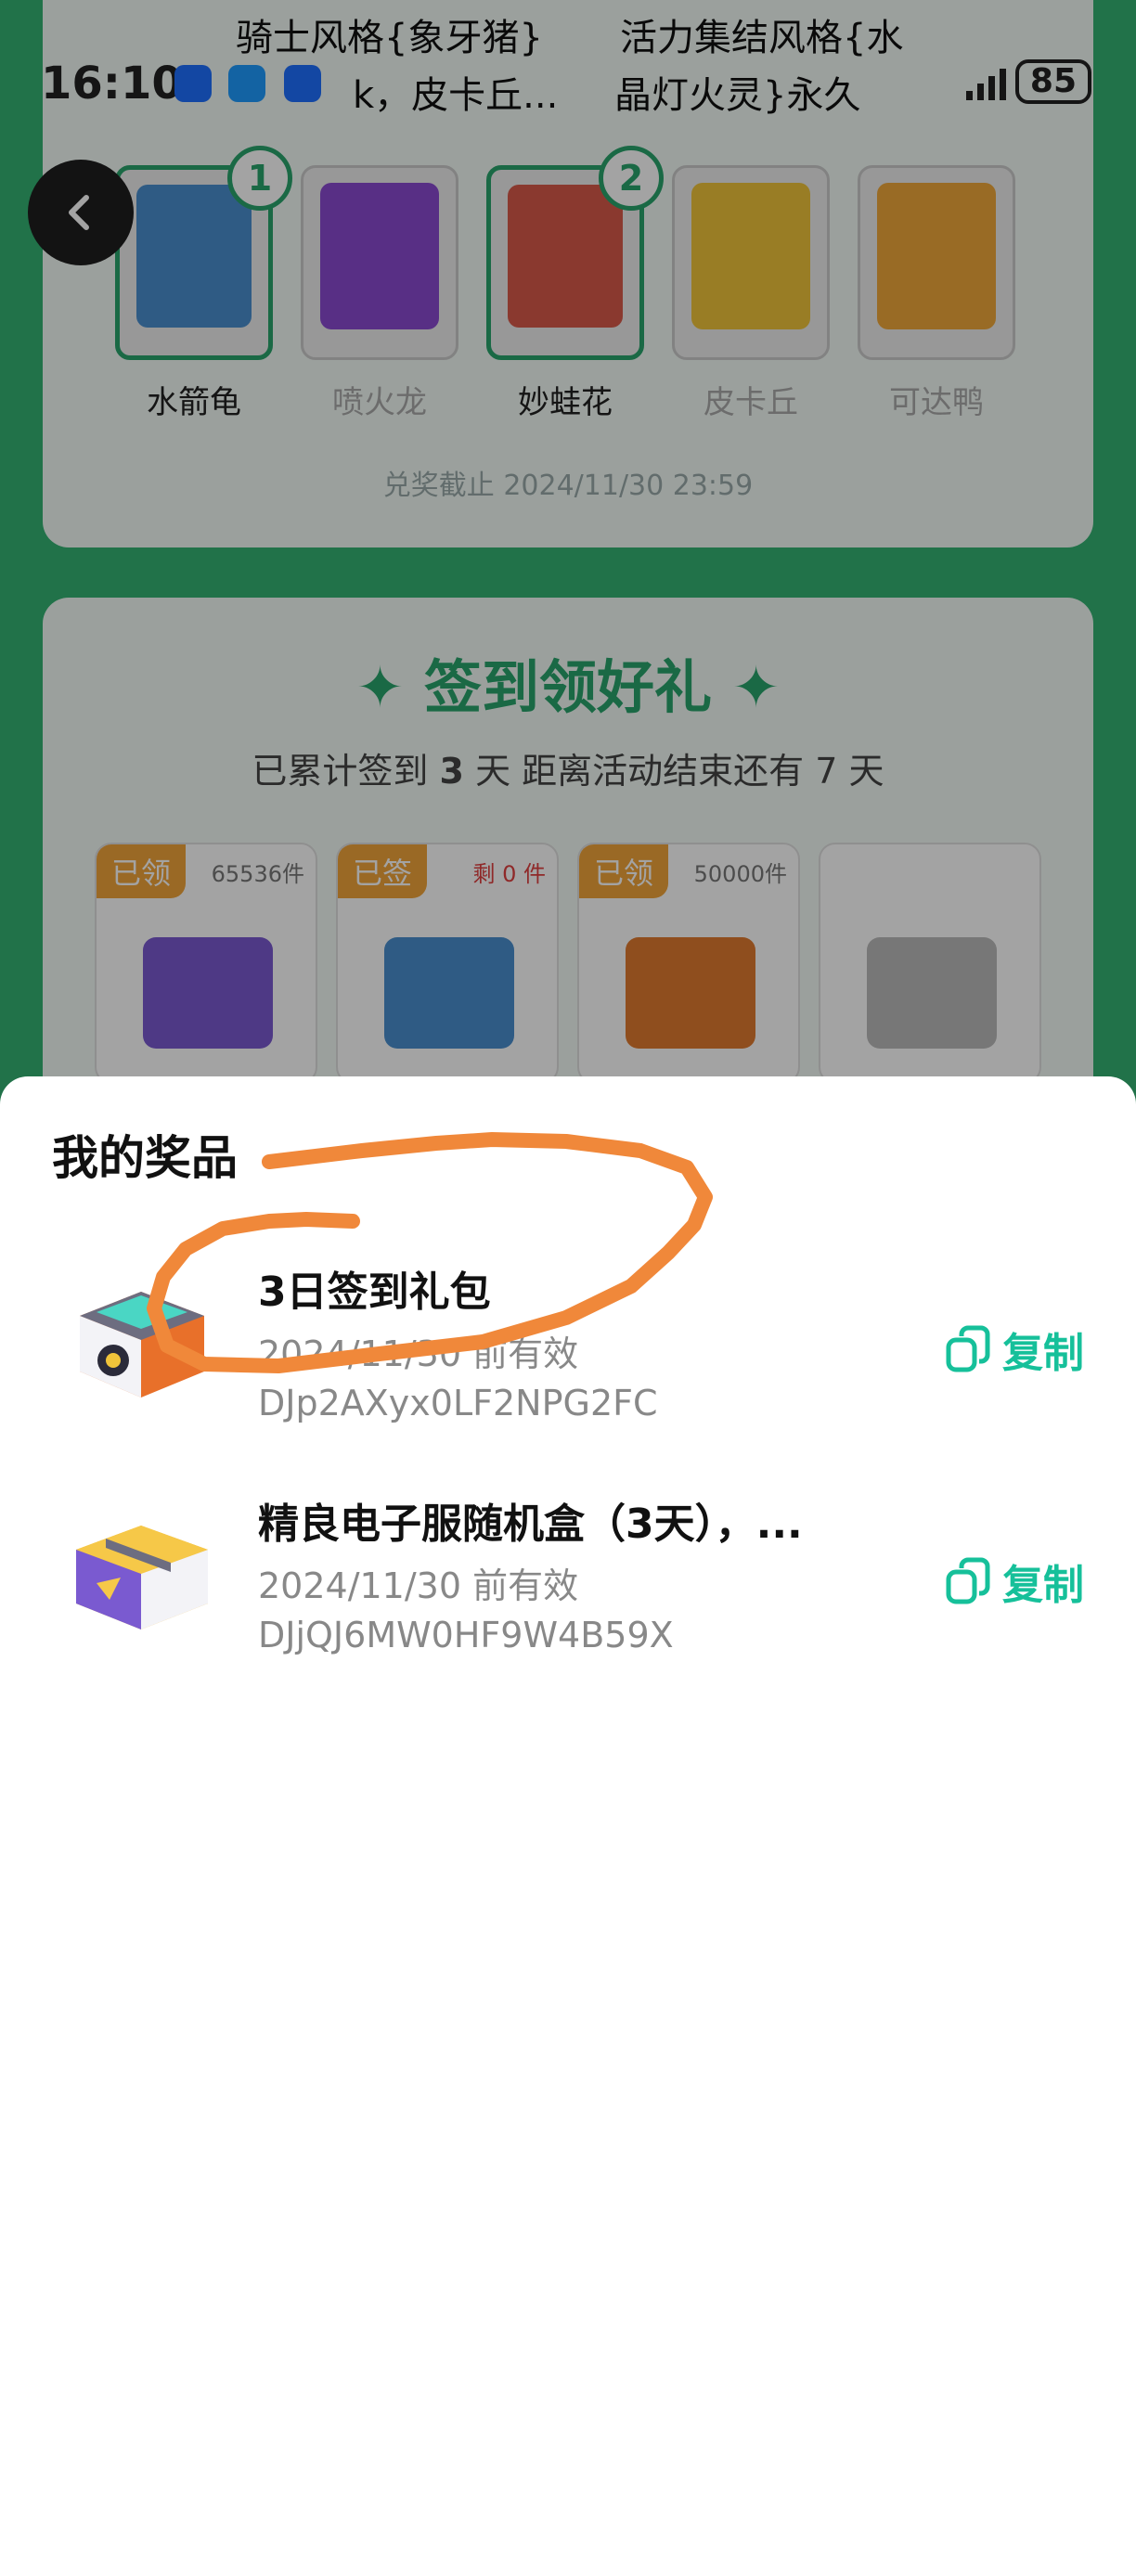 Image resolution: width=1136 pixels, height=2576 pixels. Describe the element at coordinates (142, 1578) in the screenshot. I see `purple-gift-box-icon` at that location.